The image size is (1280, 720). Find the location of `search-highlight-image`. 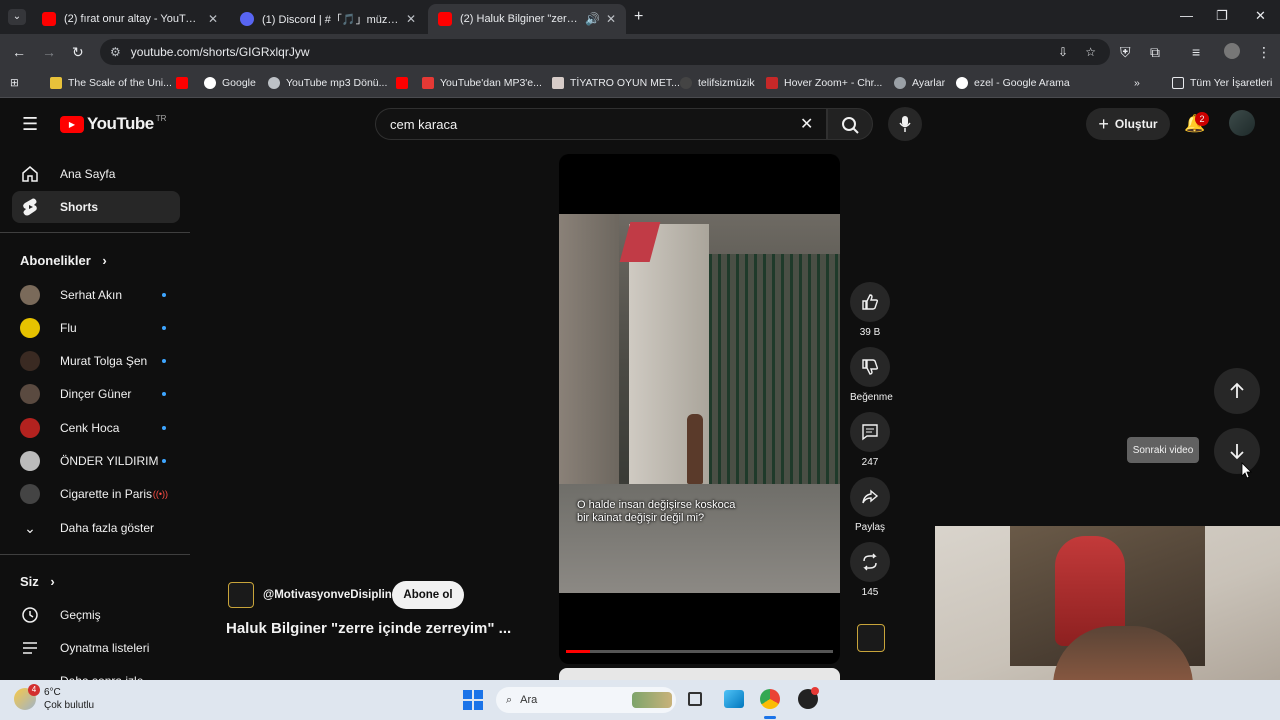

search-highlight-image is located at coordinates (652, 700).